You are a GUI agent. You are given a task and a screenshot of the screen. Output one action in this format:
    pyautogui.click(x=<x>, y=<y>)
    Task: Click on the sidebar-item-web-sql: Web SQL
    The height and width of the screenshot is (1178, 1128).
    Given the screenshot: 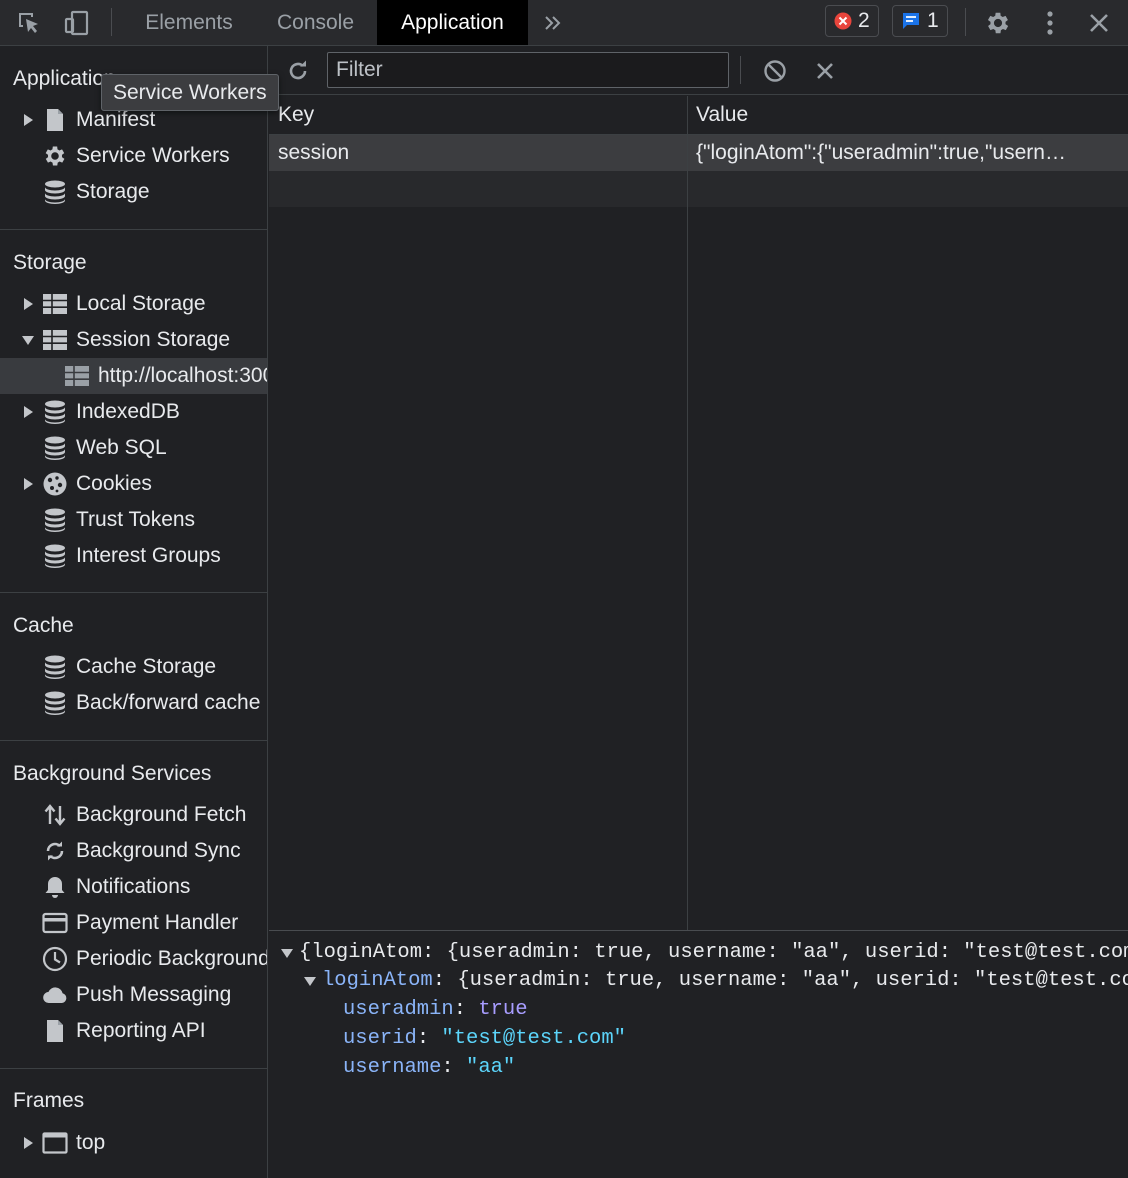 What is the action you would take?
    pyautogui.click(x=133, y=448)
    